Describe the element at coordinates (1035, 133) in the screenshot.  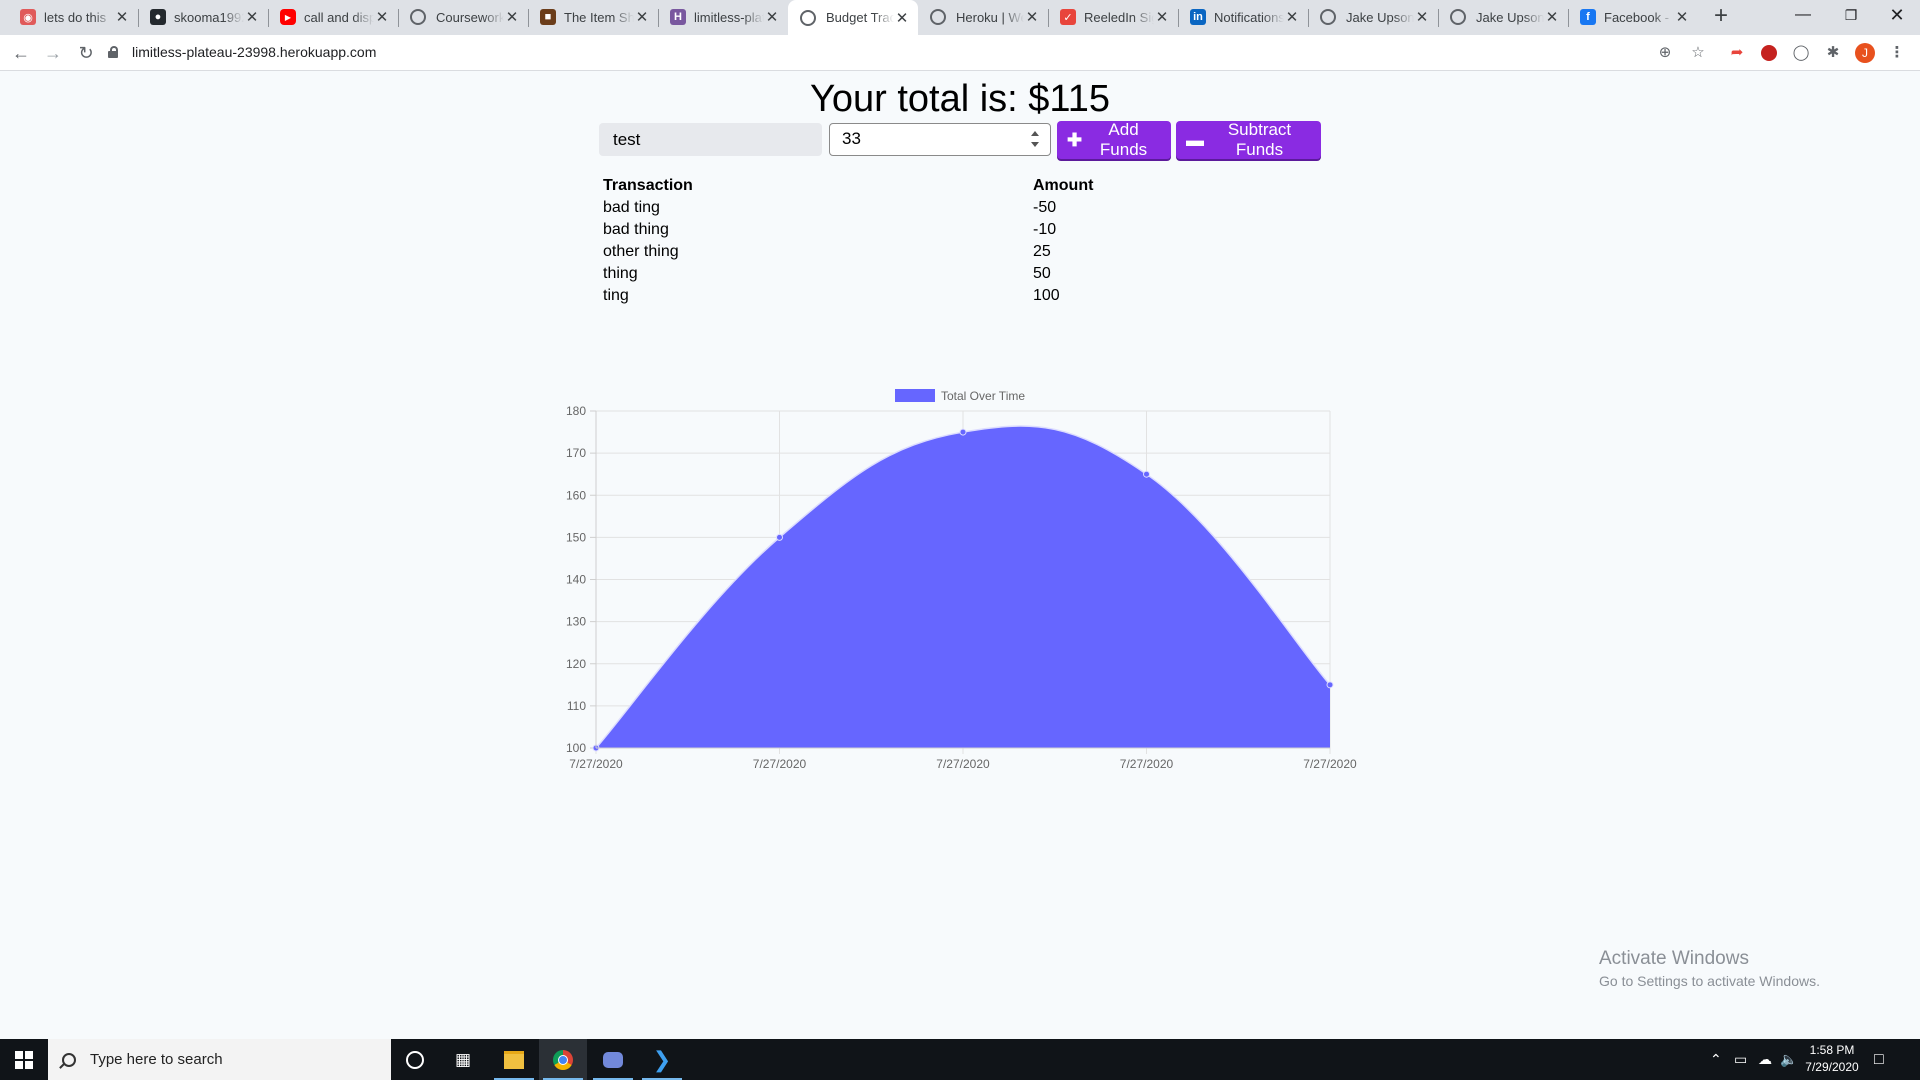
I see `spin-up-icon` at that location.